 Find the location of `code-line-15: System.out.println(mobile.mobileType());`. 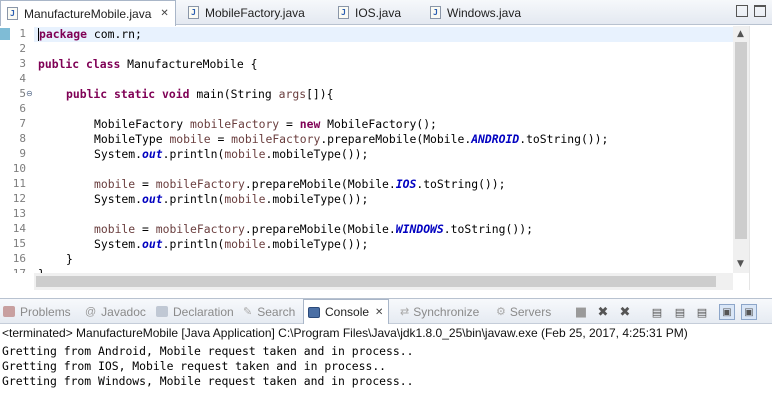

code-line-15: System.out.println(mobile.mobileType()); is located at coordinates (231, 244).